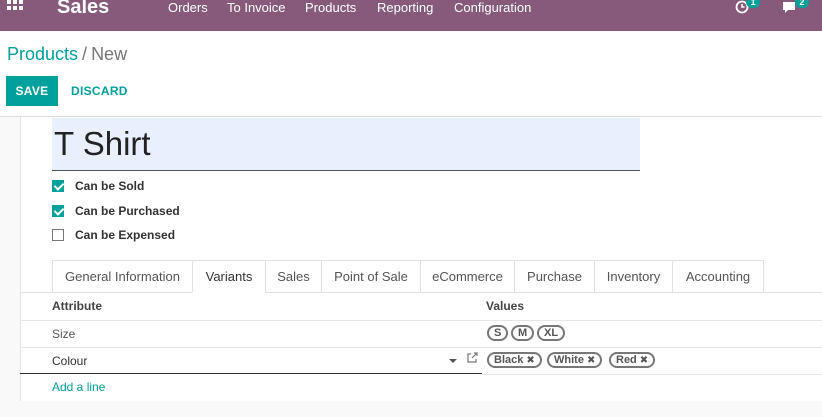 This screenshot has width=822, height=417. Describe the element at coordinates (32, 91) in the screenshot. I see `save-button: SAVE` at that location.